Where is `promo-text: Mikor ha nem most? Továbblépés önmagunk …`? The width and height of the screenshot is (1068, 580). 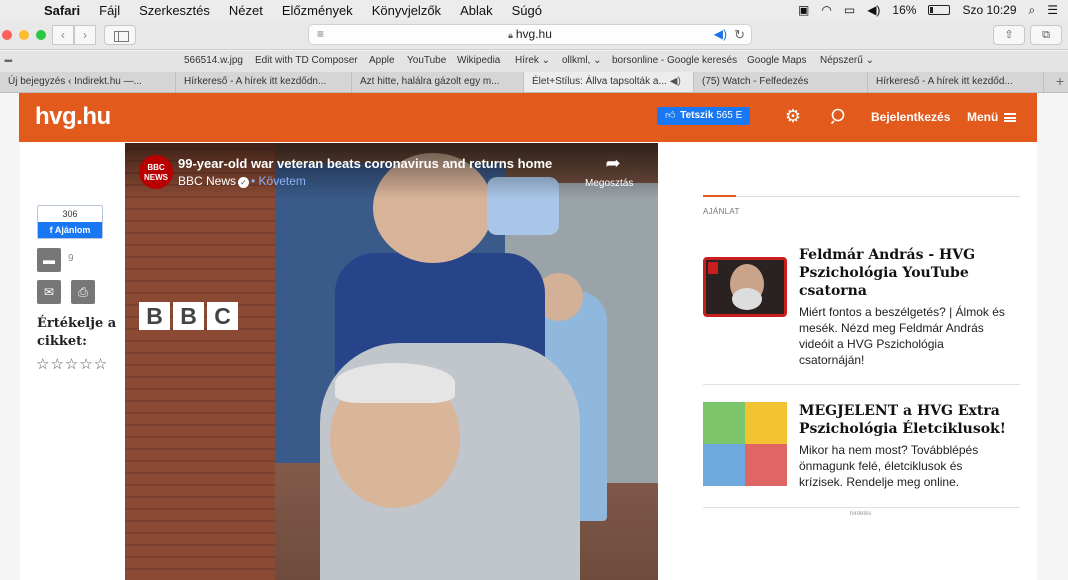 promo-text: Mikor ha nem most? Továbblépés önmagunk … is located at coordinates (904, 466).